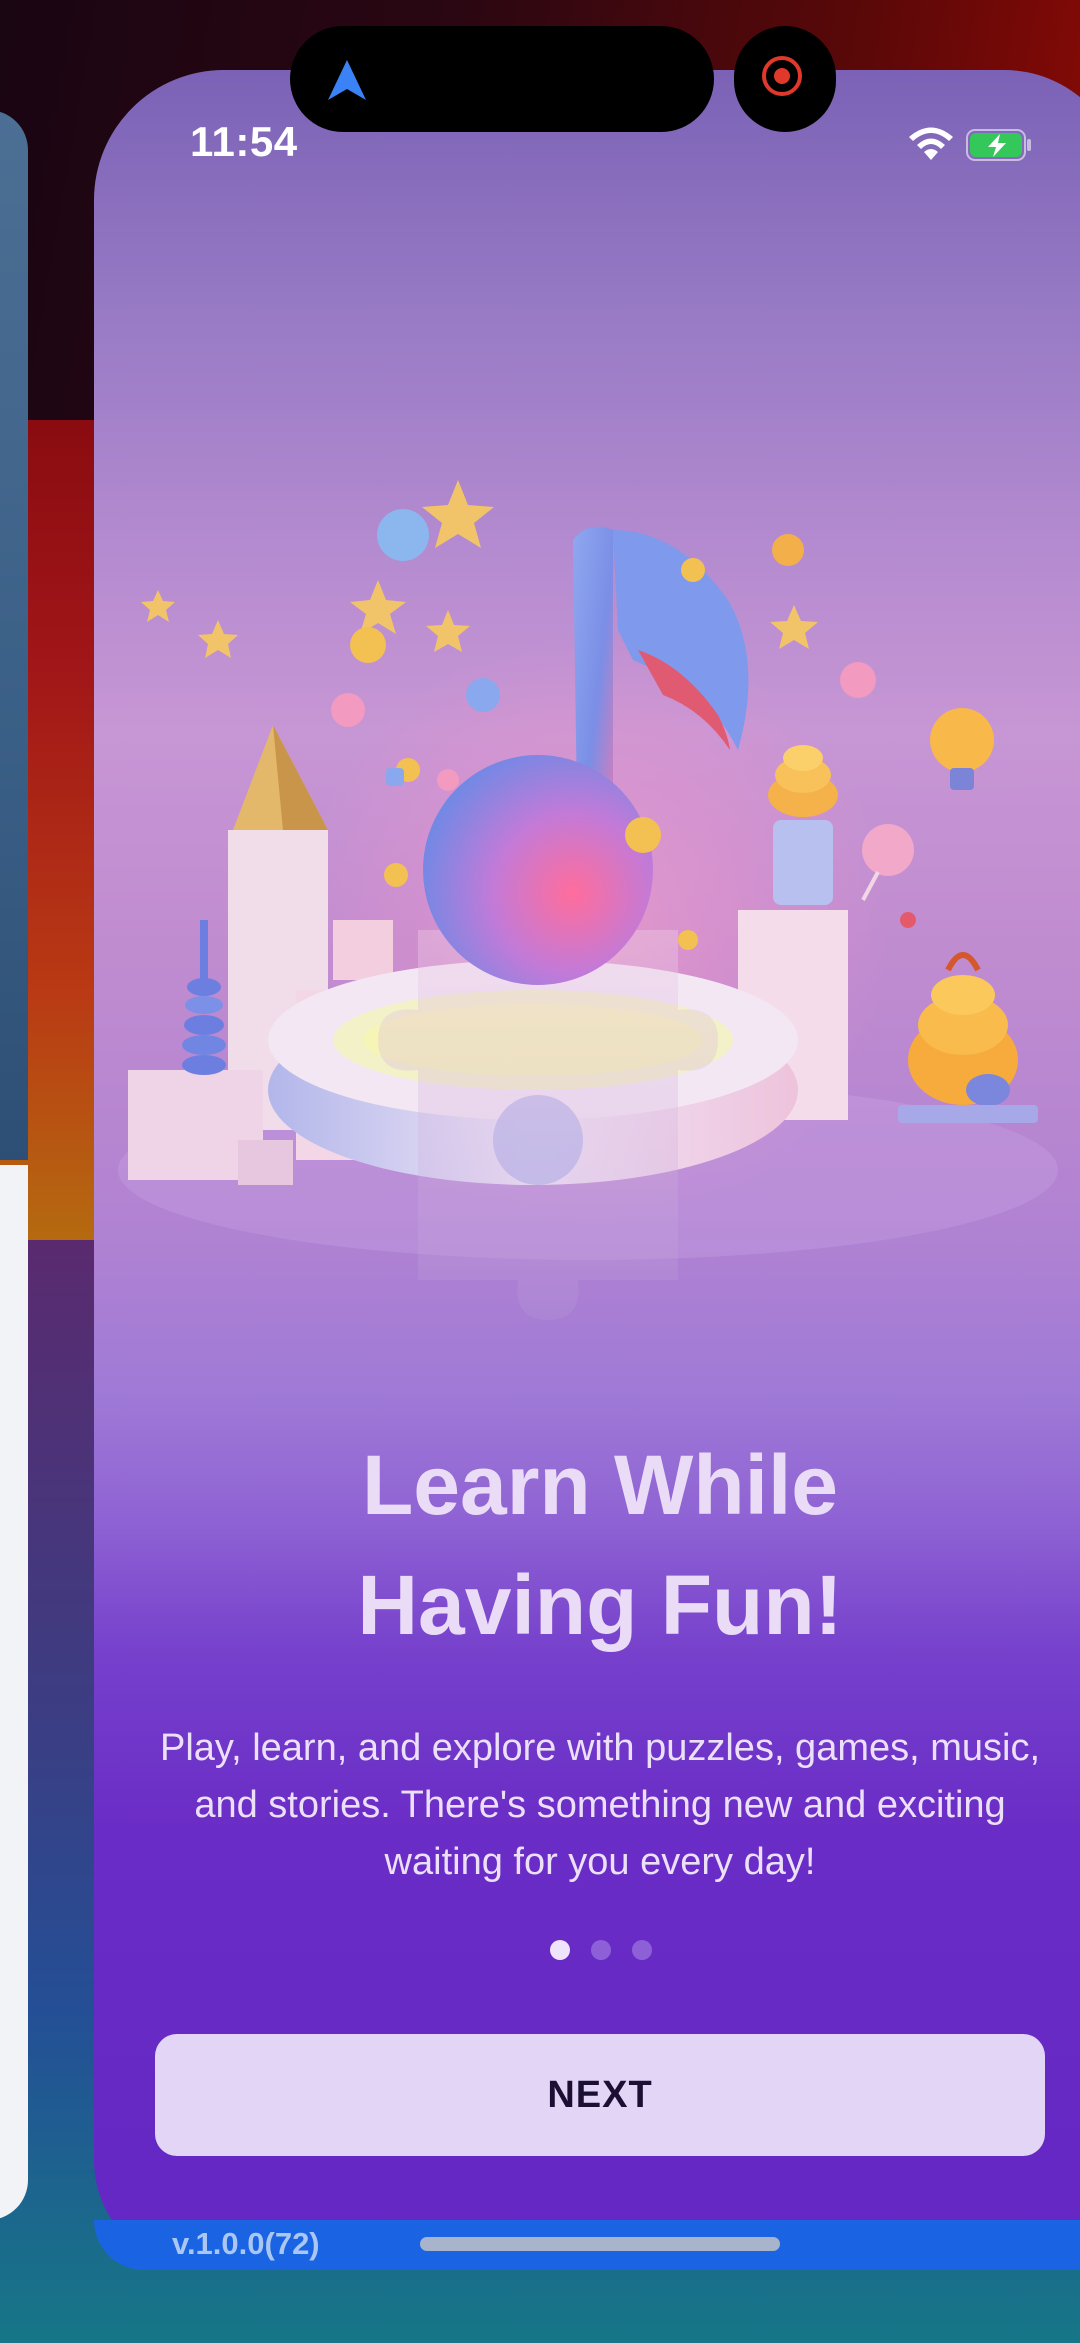  Describe the element at coordinates (782, 76) in the screenshot. I see `recording-dot` at that location.